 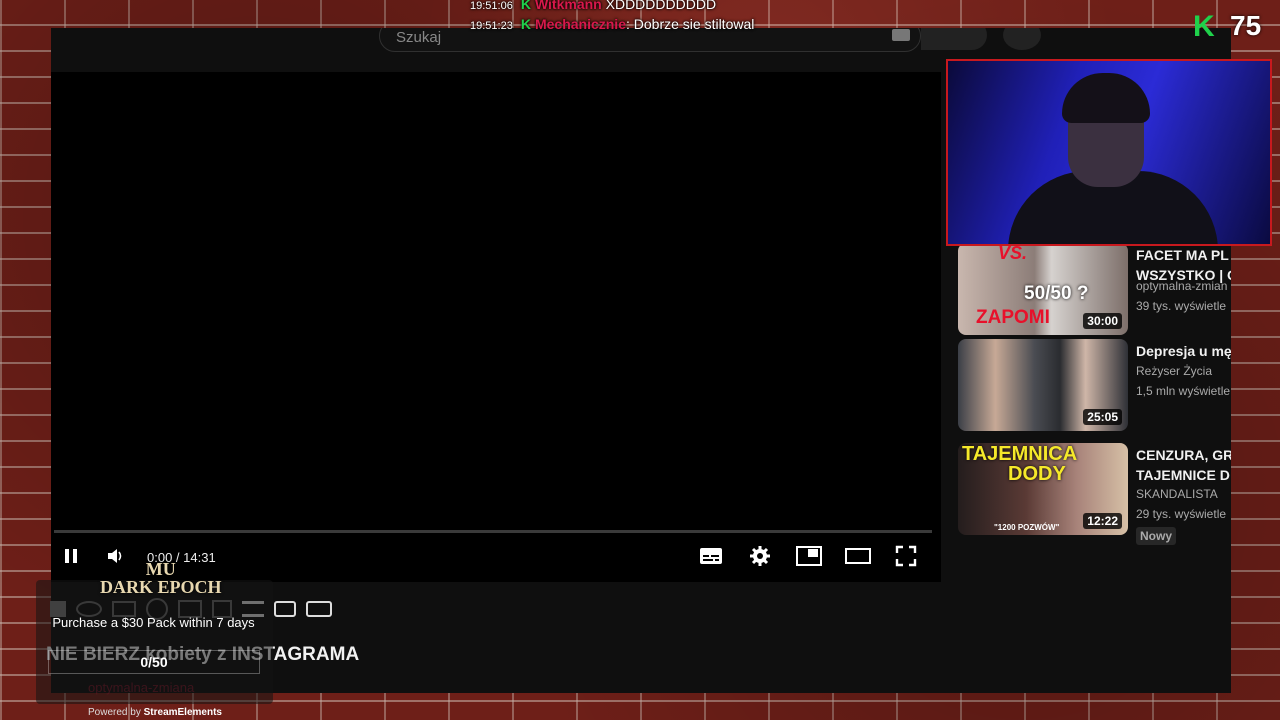 What do you see at coordinates (1181, 514) in the screenshot?
I see `view-count: 29 tys. wyświetle` at bounding box center [1181, 514].